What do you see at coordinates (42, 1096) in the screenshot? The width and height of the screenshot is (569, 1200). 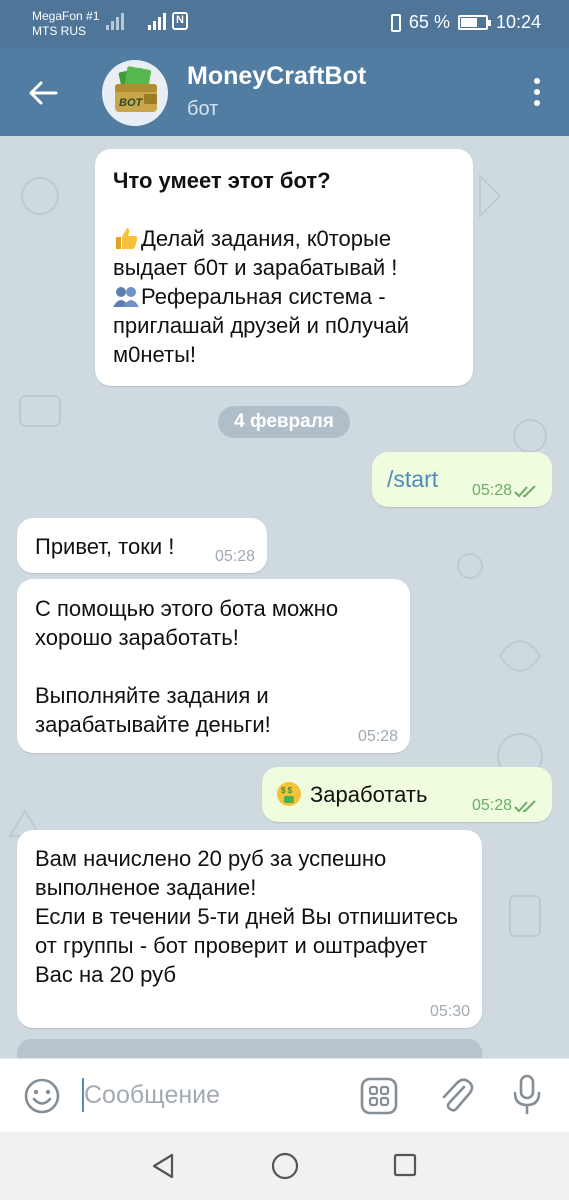 I see `smile-icon` at bounding box center [42, 1096].